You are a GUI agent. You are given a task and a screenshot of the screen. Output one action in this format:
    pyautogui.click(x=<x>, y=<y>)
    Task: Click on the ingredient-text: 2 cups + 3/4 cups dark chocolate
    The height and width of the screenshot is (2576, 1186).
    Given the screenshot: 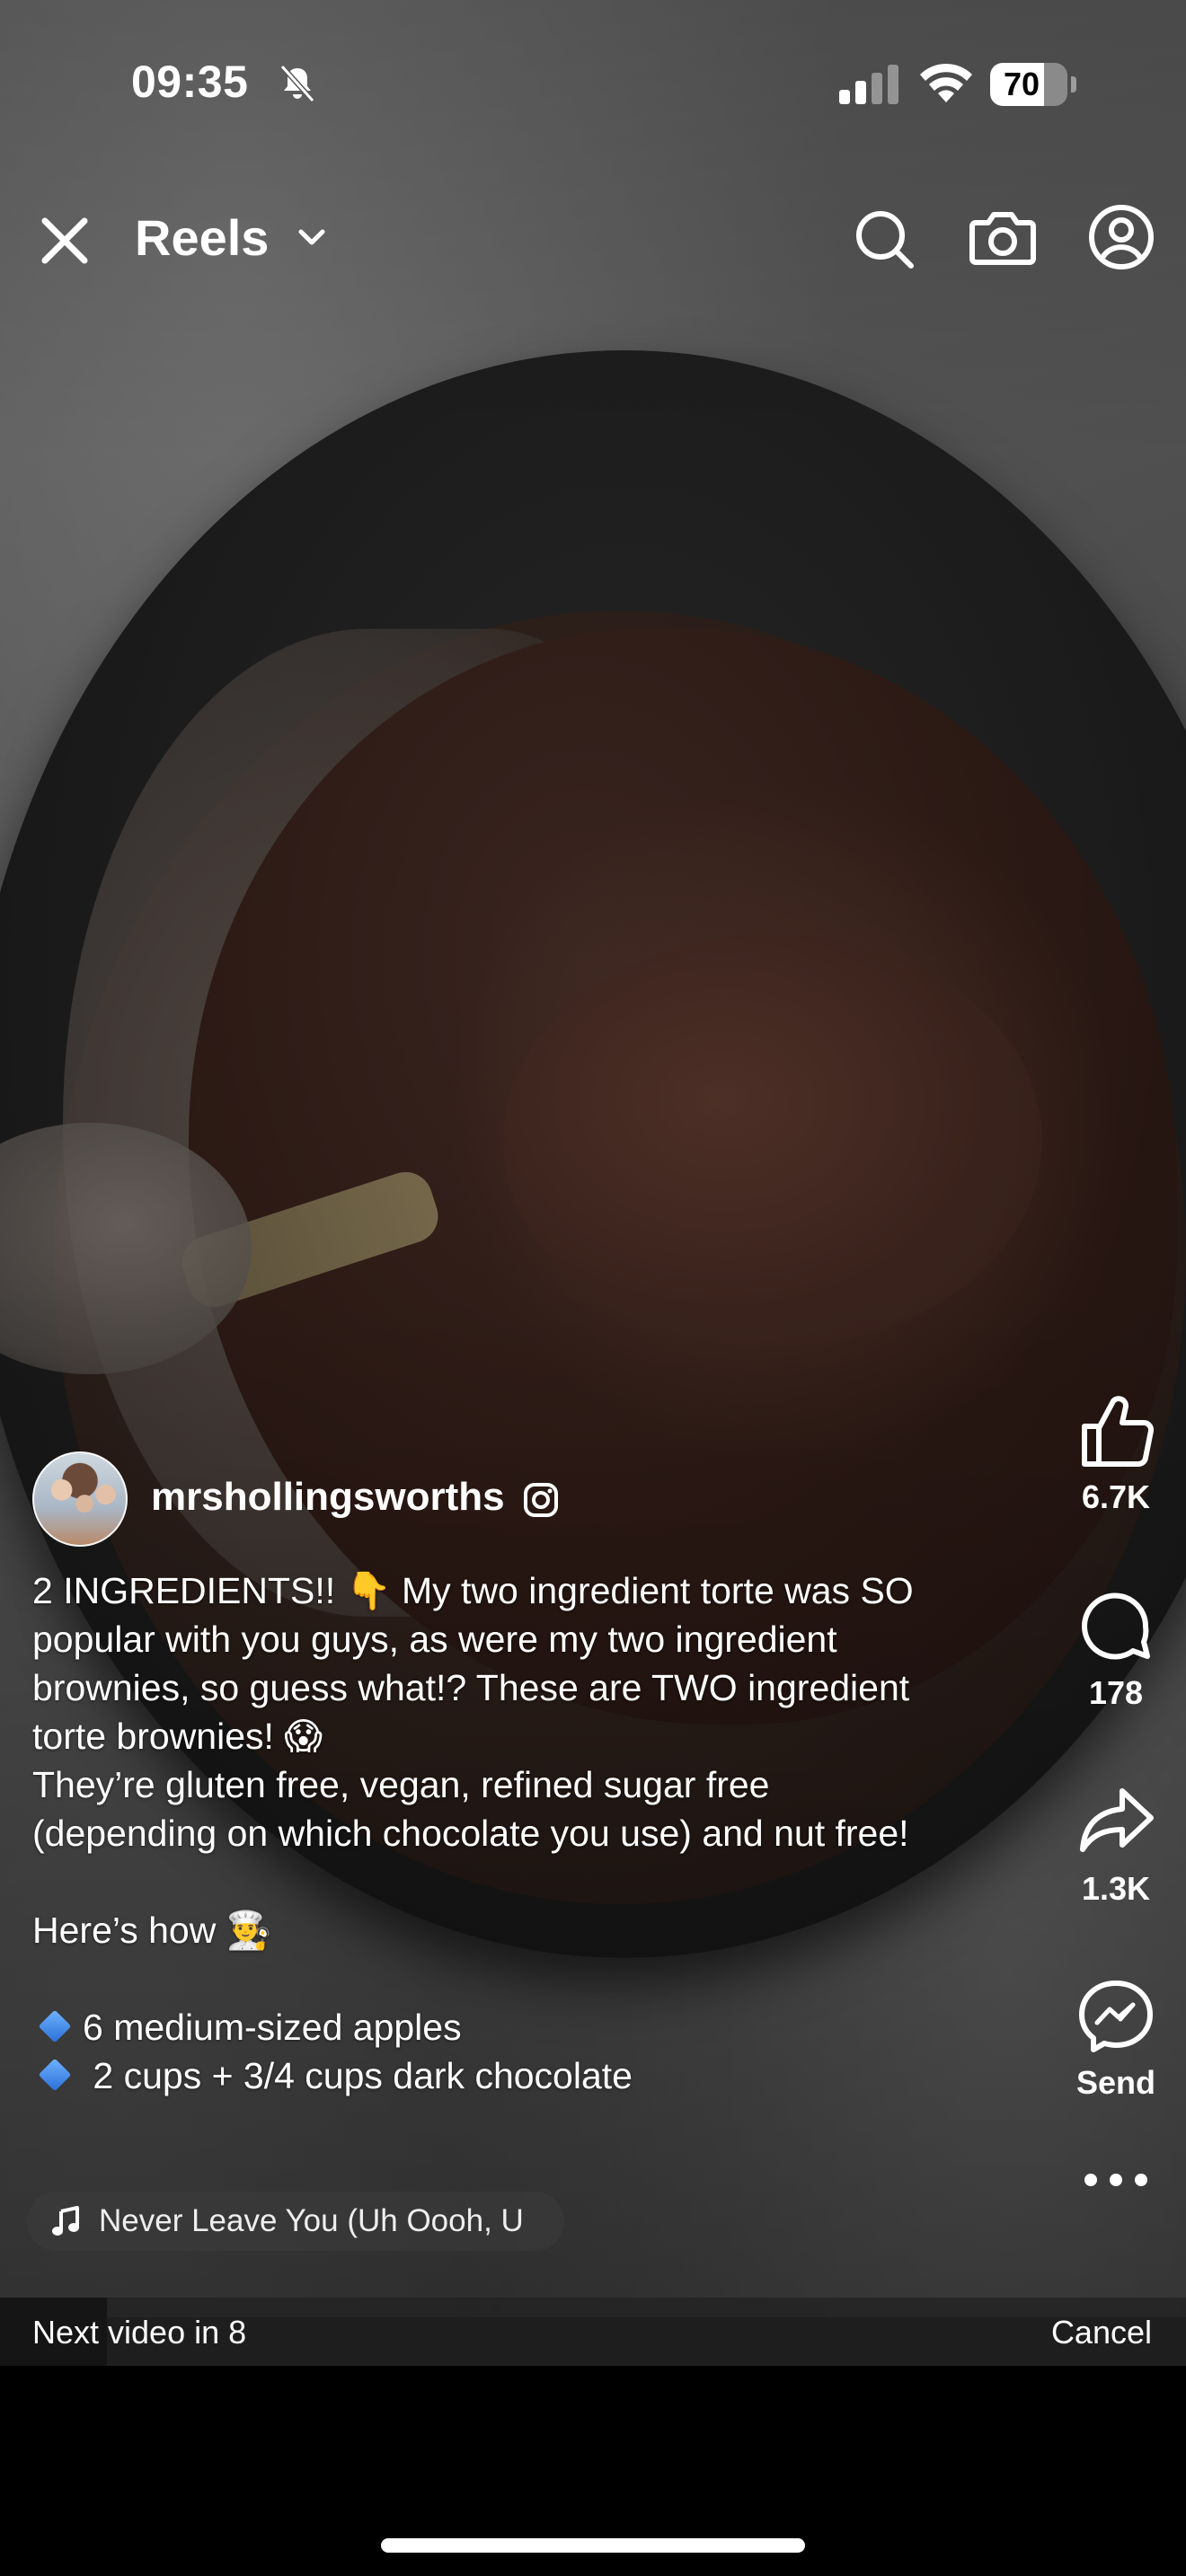 What is the action you would take?
    pyautogui.click(x=358, y=2075)
    